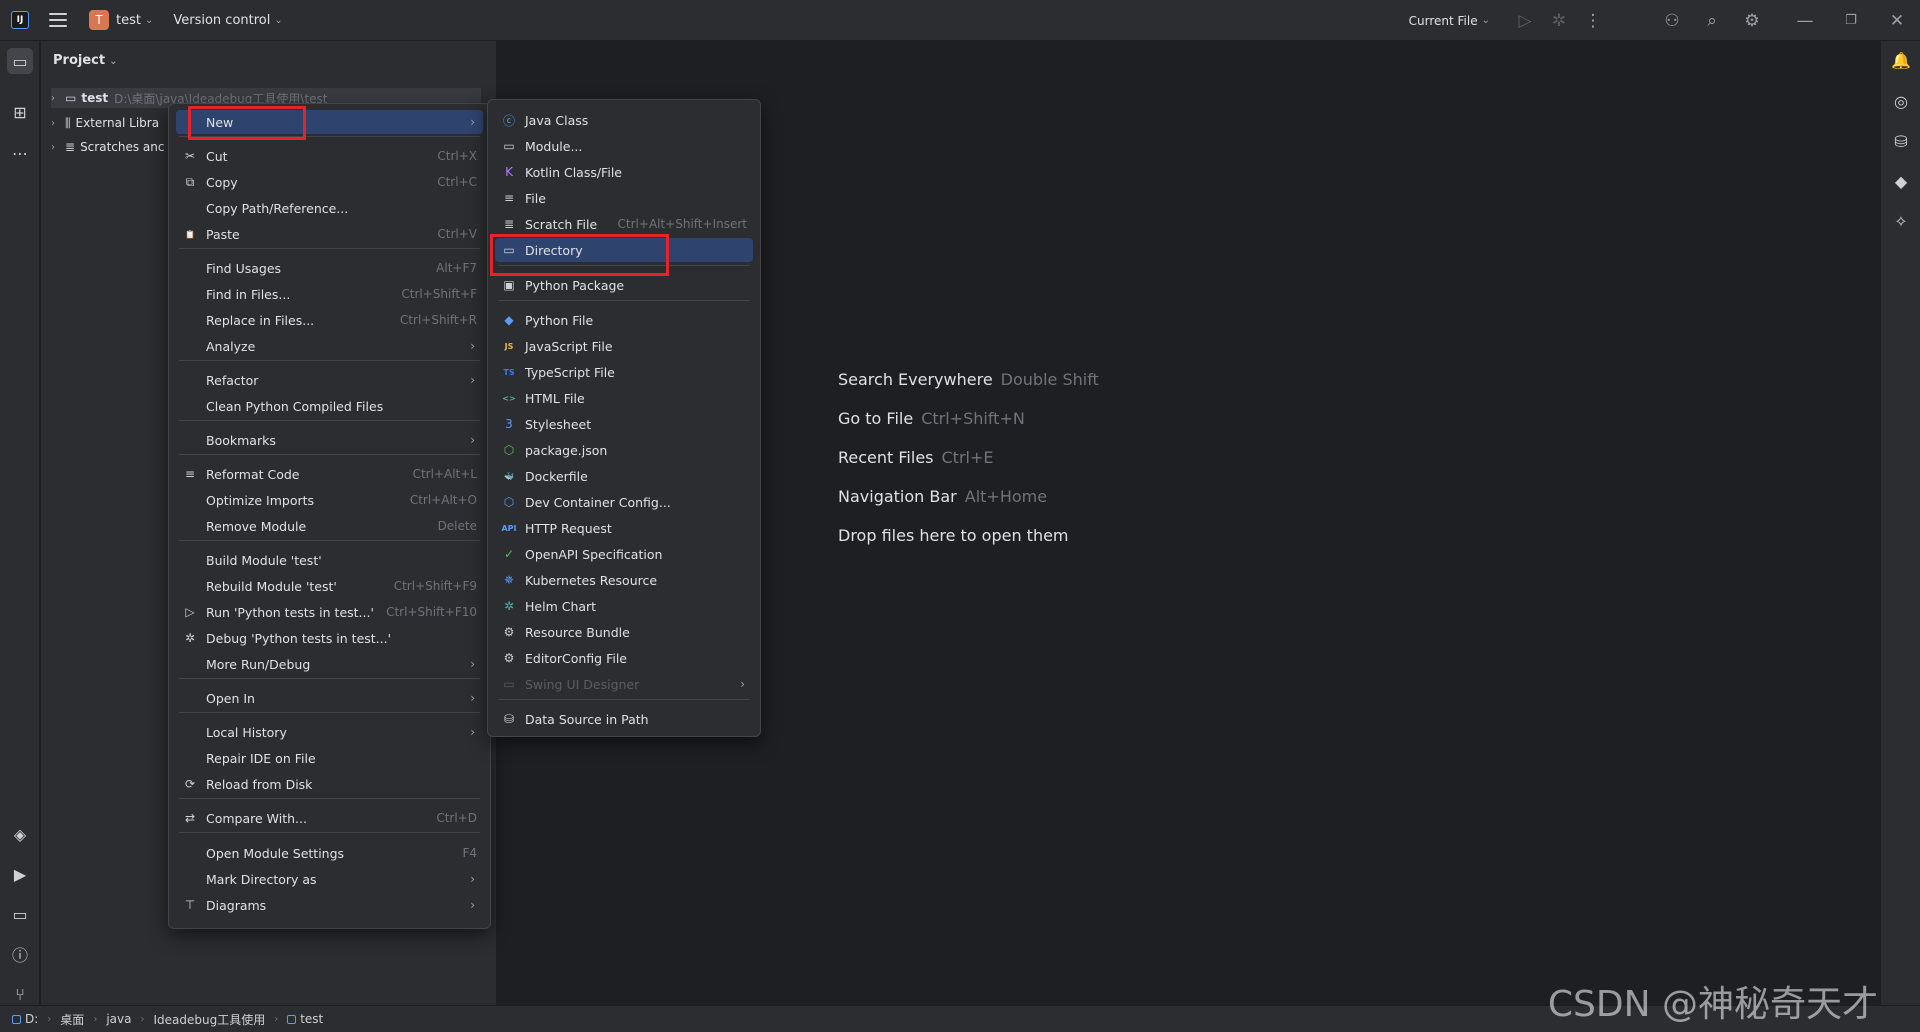 This screenshot has height=1032, width=1920. What do you see at coordinates (624, 424) in the screenshot?
I see `menu-item-stylesheet: 3 Stylesheet` at bounding box center [624, 424].